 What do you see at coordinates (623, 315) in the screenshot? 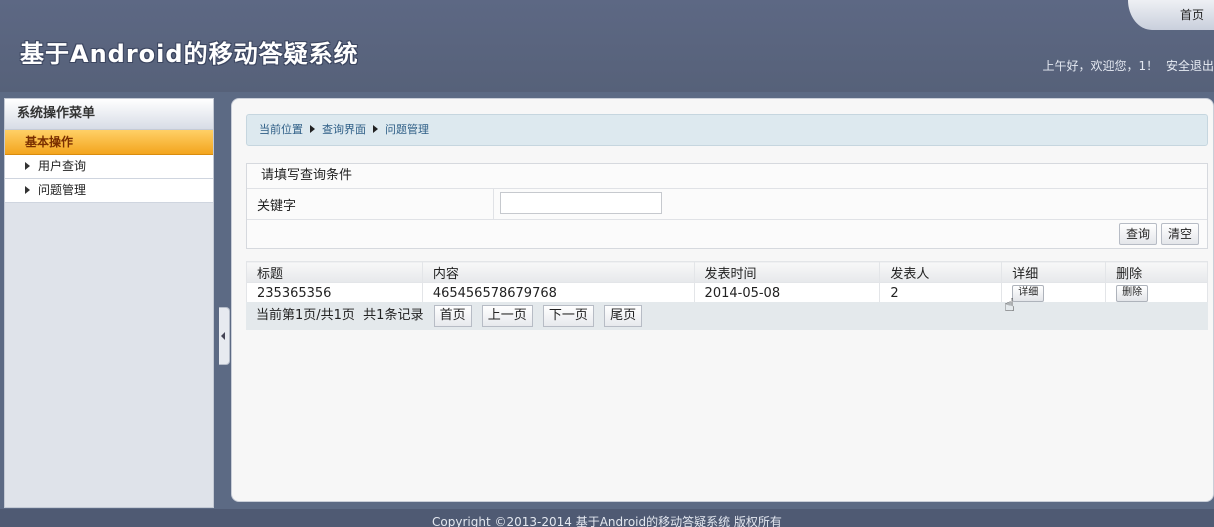
I see `last-page-button: 尾页` at bounding box center [623, 315].